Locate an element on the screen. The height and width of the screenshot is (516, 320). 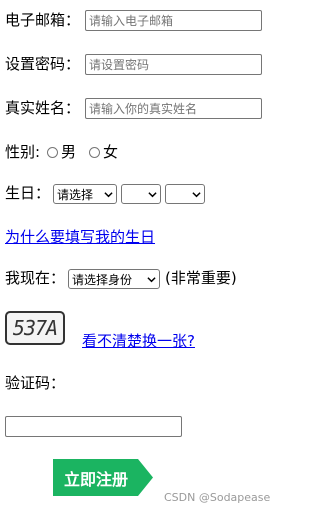
gender-label: 性别: is located at coordinates (23, 152).